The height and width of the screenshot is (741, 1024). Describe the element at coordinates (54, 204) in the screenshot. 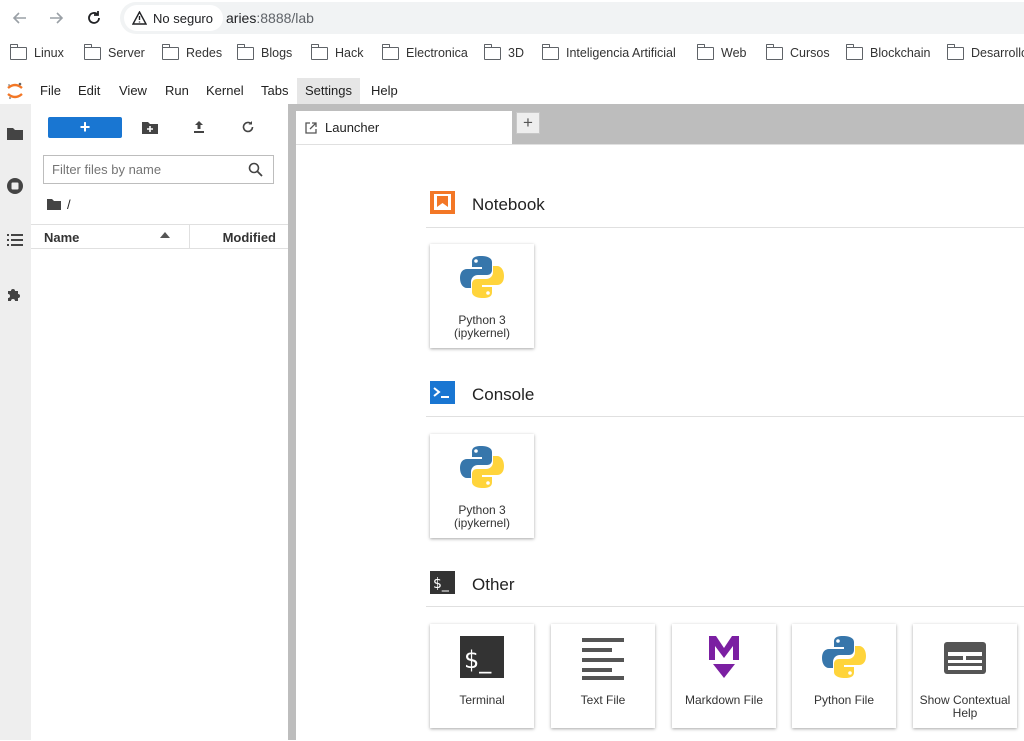

I see `home-folder-icon` at that location.